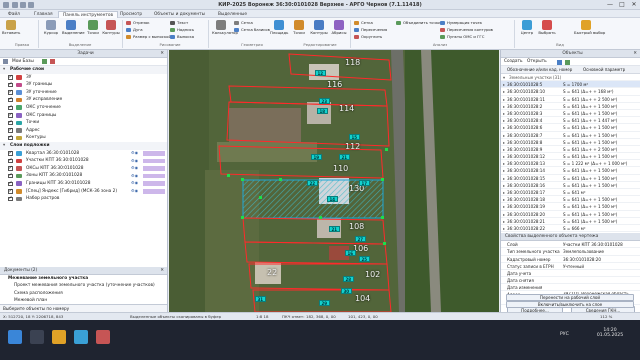 The height and width of the screenshot is (360, 640). I want to click on property-row: Дата учета, so click(570, 274).